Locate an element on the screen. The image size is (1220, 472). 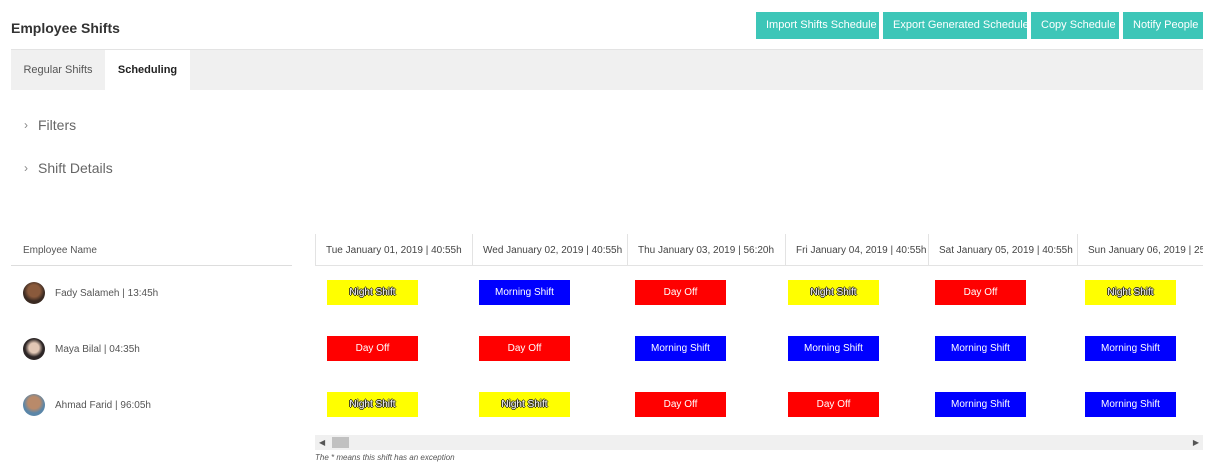
notify-people-button: Notify People is located at coordinates (1163, 25).